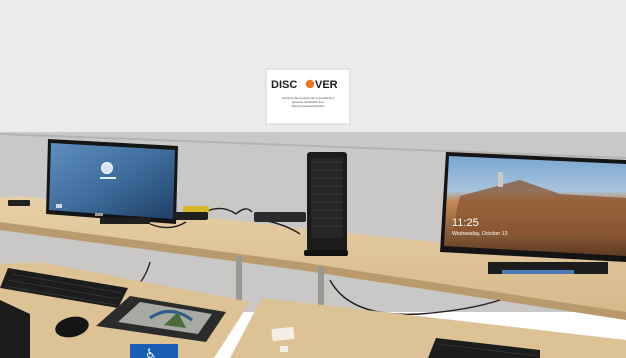 This screenshot has height=358, width=626. I want to click on monitor-stand, so click(125, 221).